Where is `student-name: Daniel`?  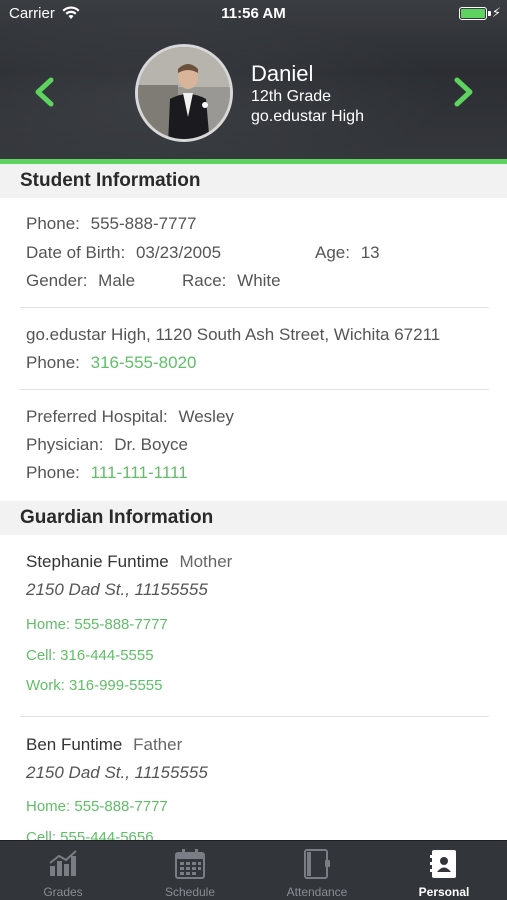 student-name: Daniel is located at coordinates (282, 73).